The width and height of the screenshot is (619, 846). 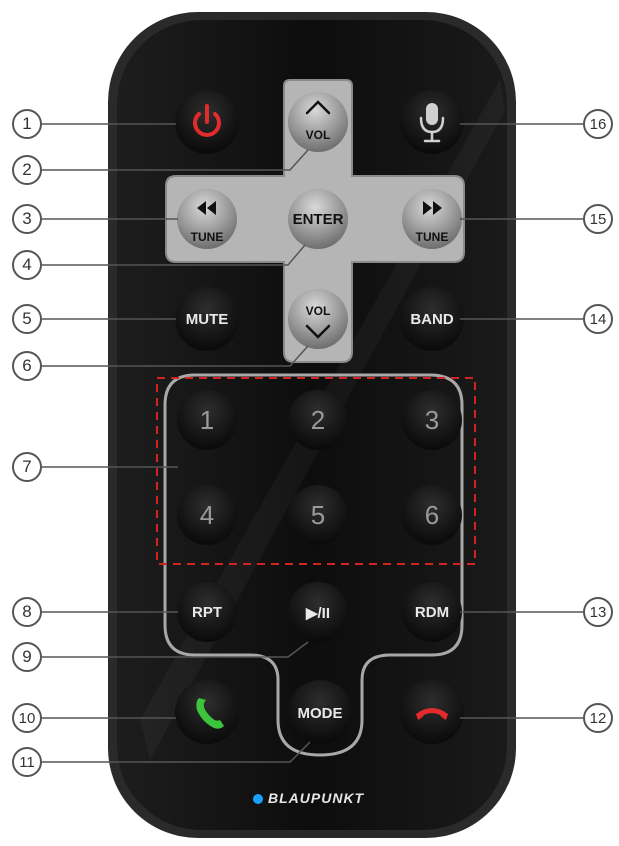 What do you see at coordinates (27, 612) in the screenshot?
I see `callout-8: 8` at bounding box center [27, 612].